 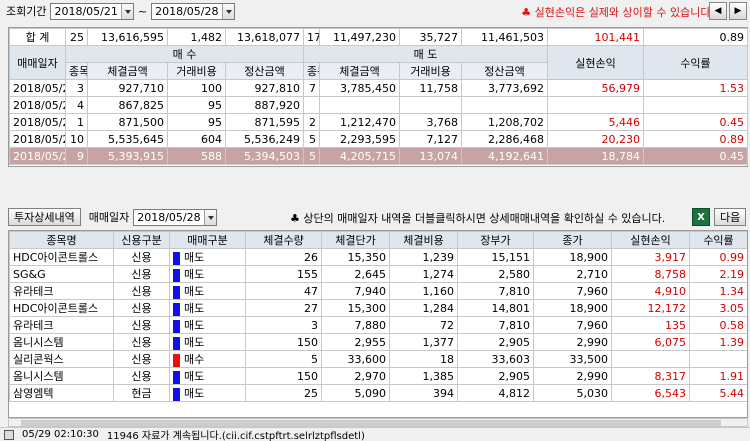 I want to click on detail-cell: 현금, so click(x=141, y=393).